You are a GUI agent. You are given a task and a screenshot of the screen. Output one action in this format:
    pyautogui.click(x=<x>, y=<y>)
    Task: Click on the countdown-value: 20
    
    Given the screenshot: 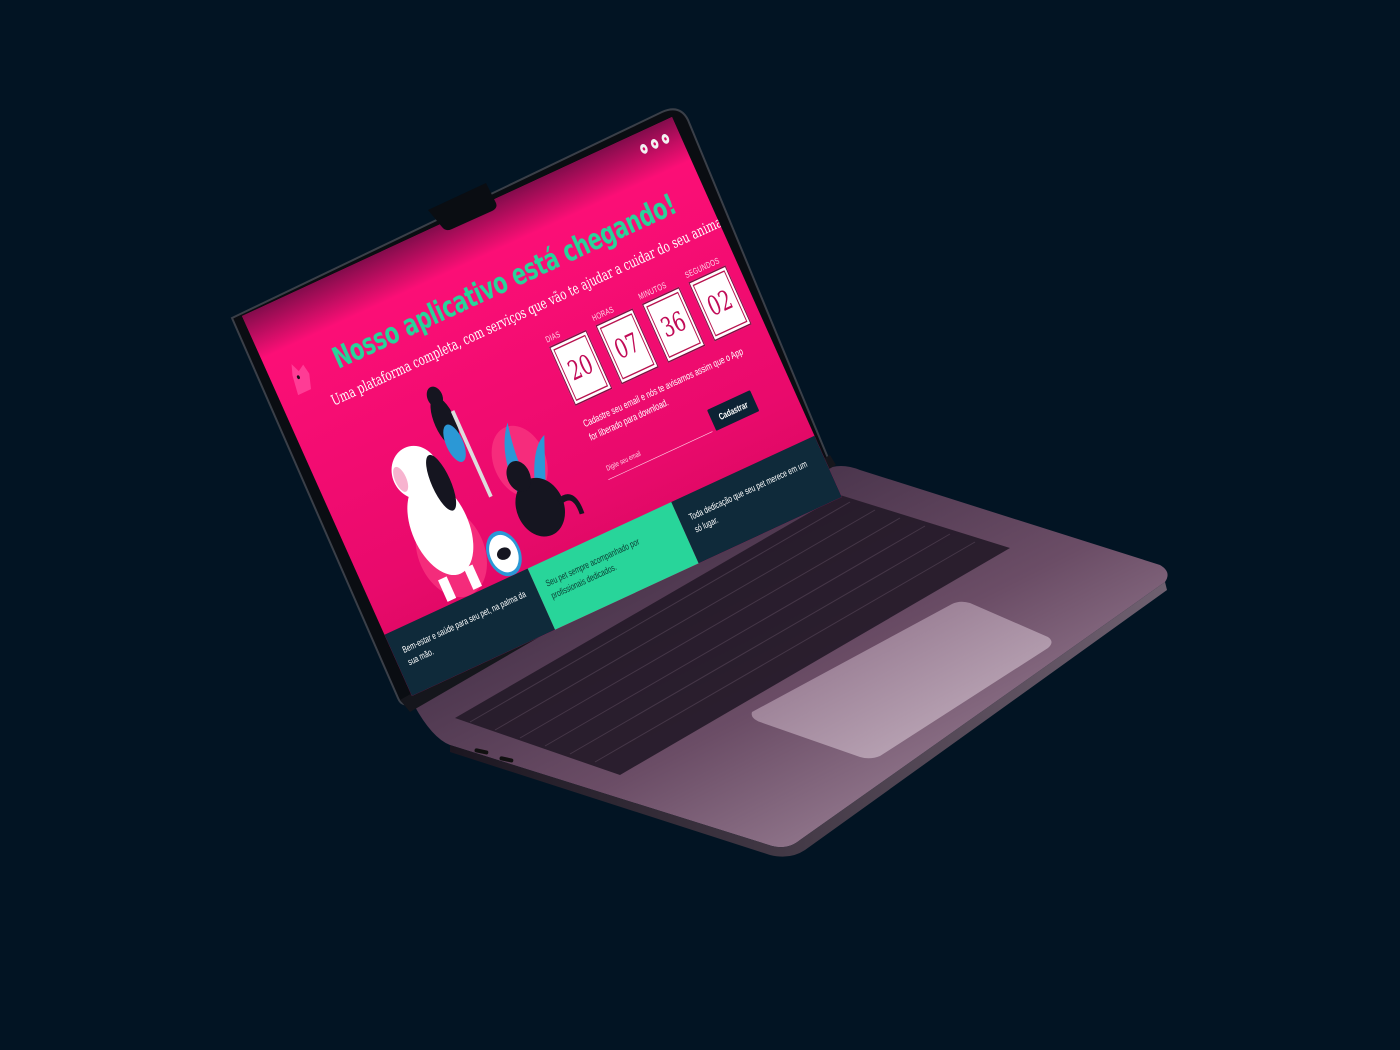 What is the action you would take?
    pyautogui.click(x=580, y=368)
    